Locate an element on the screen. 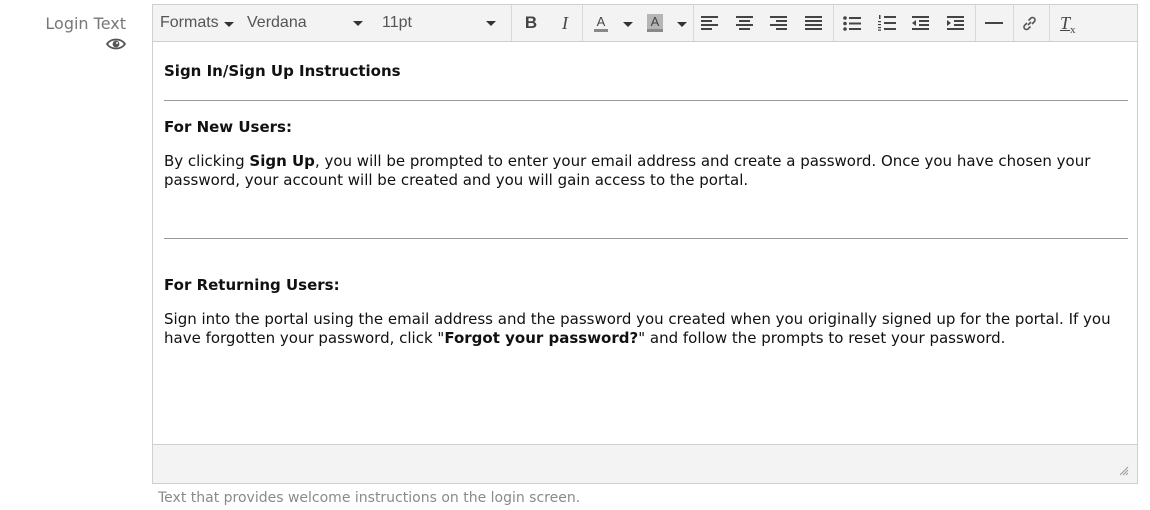 The height and width of the screenshot is (510, 1150). font-family-value: Verdana is located at coordinates (277, 22).